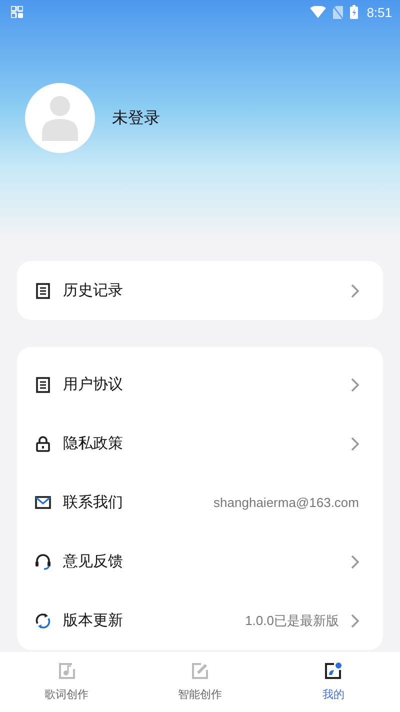  What do you see at coordinates (200, 682) in the screenshot?
I see `tab: 智能创作` at bounding box center [200, 682].